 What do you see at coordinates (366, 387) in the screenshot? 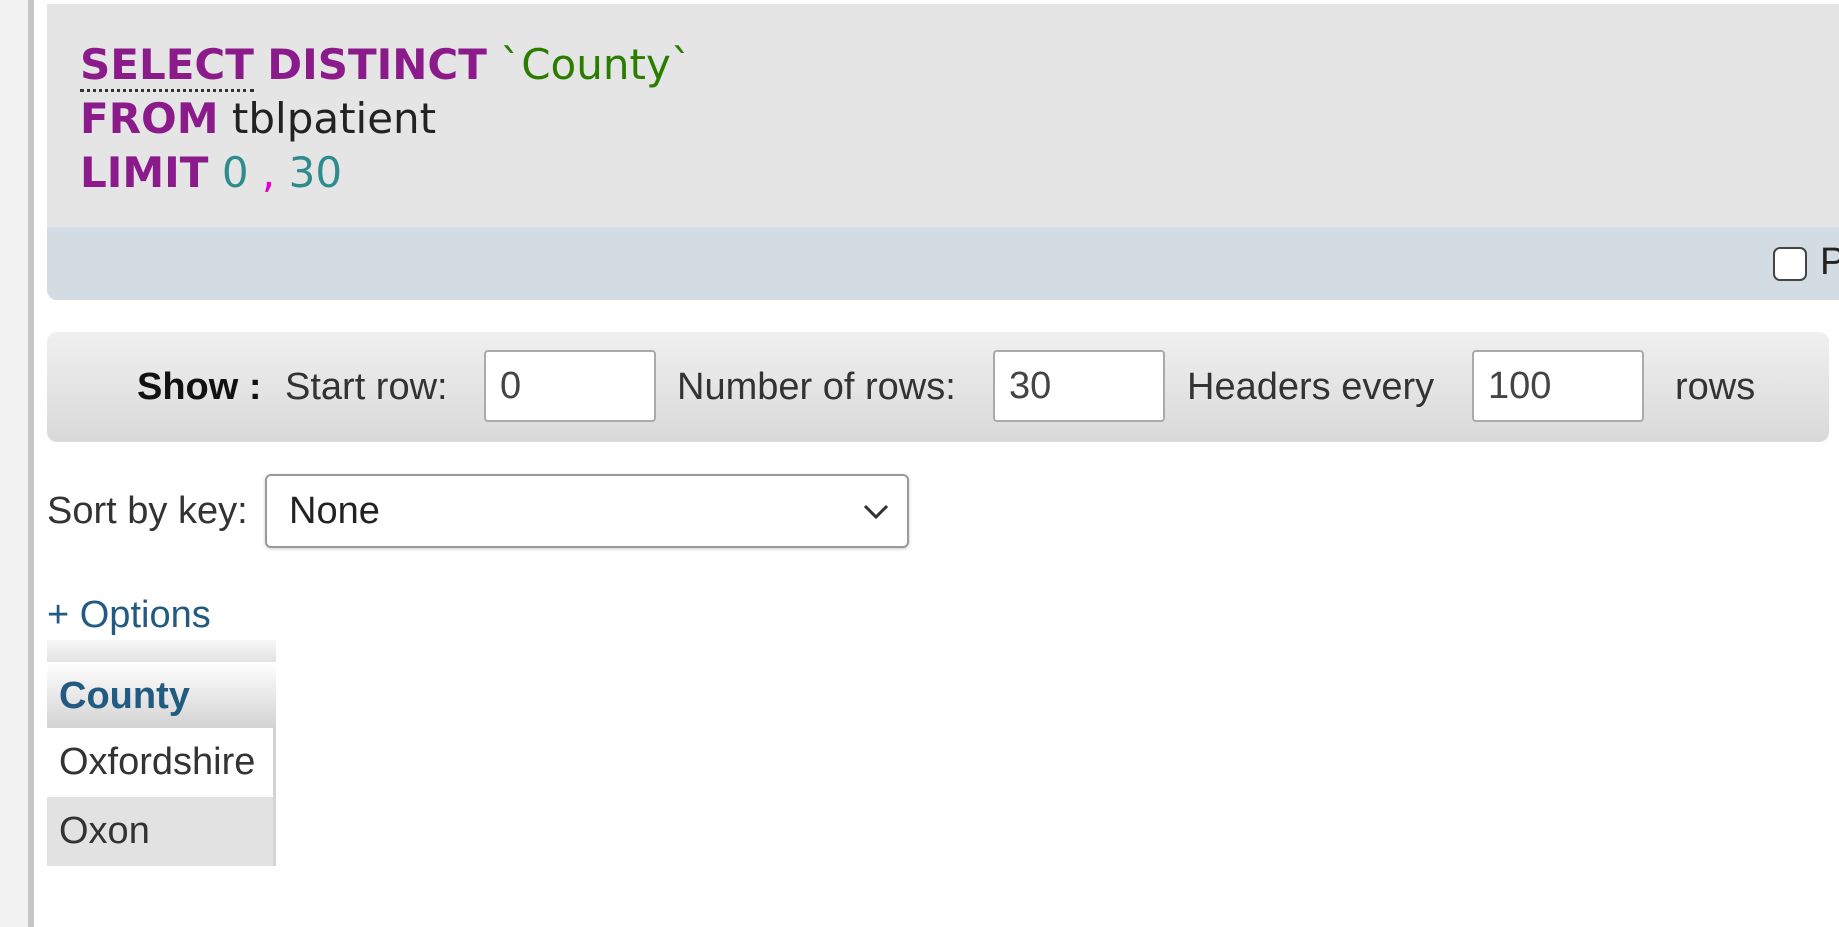
I see `start-row-label: Start row:` at bounding box center [366, 387].